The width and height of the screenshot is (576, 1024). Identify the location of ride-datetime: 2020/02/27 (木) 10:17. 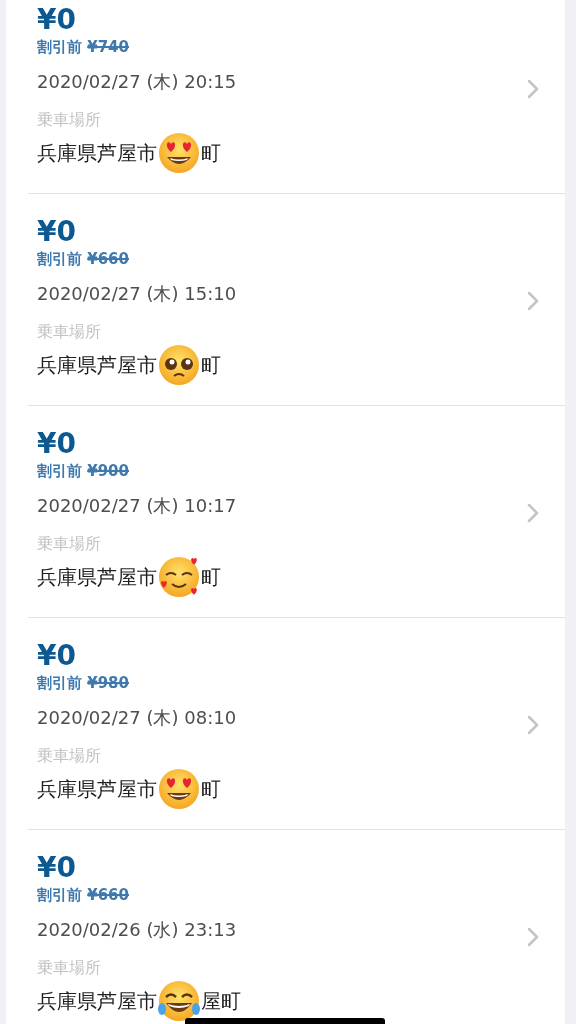
(137, 506).